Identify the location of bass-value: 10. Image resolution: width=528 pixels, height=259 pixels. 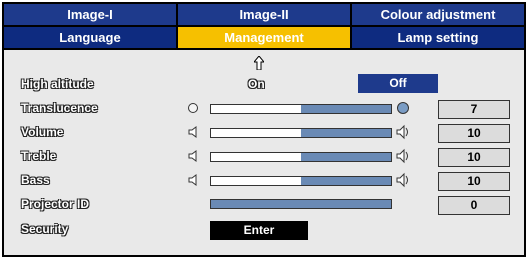
(474, 181).